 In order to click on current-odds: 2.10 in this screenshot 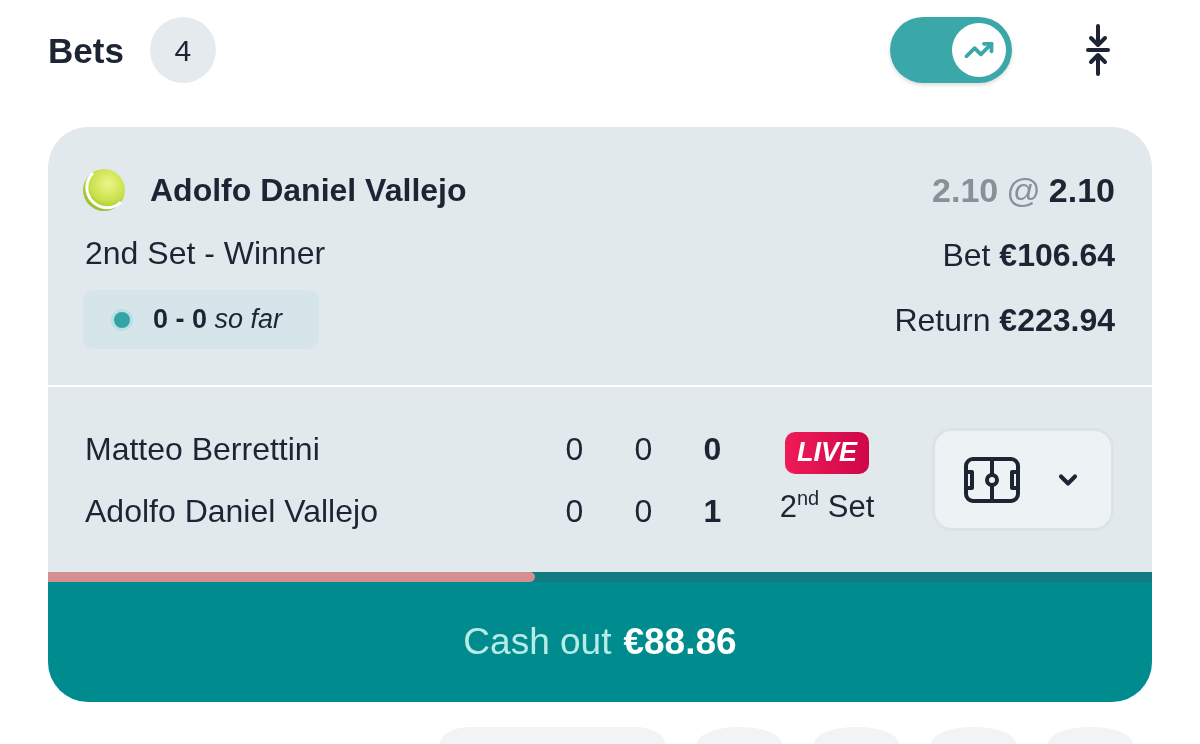, I will do `click(1081, 190)`.